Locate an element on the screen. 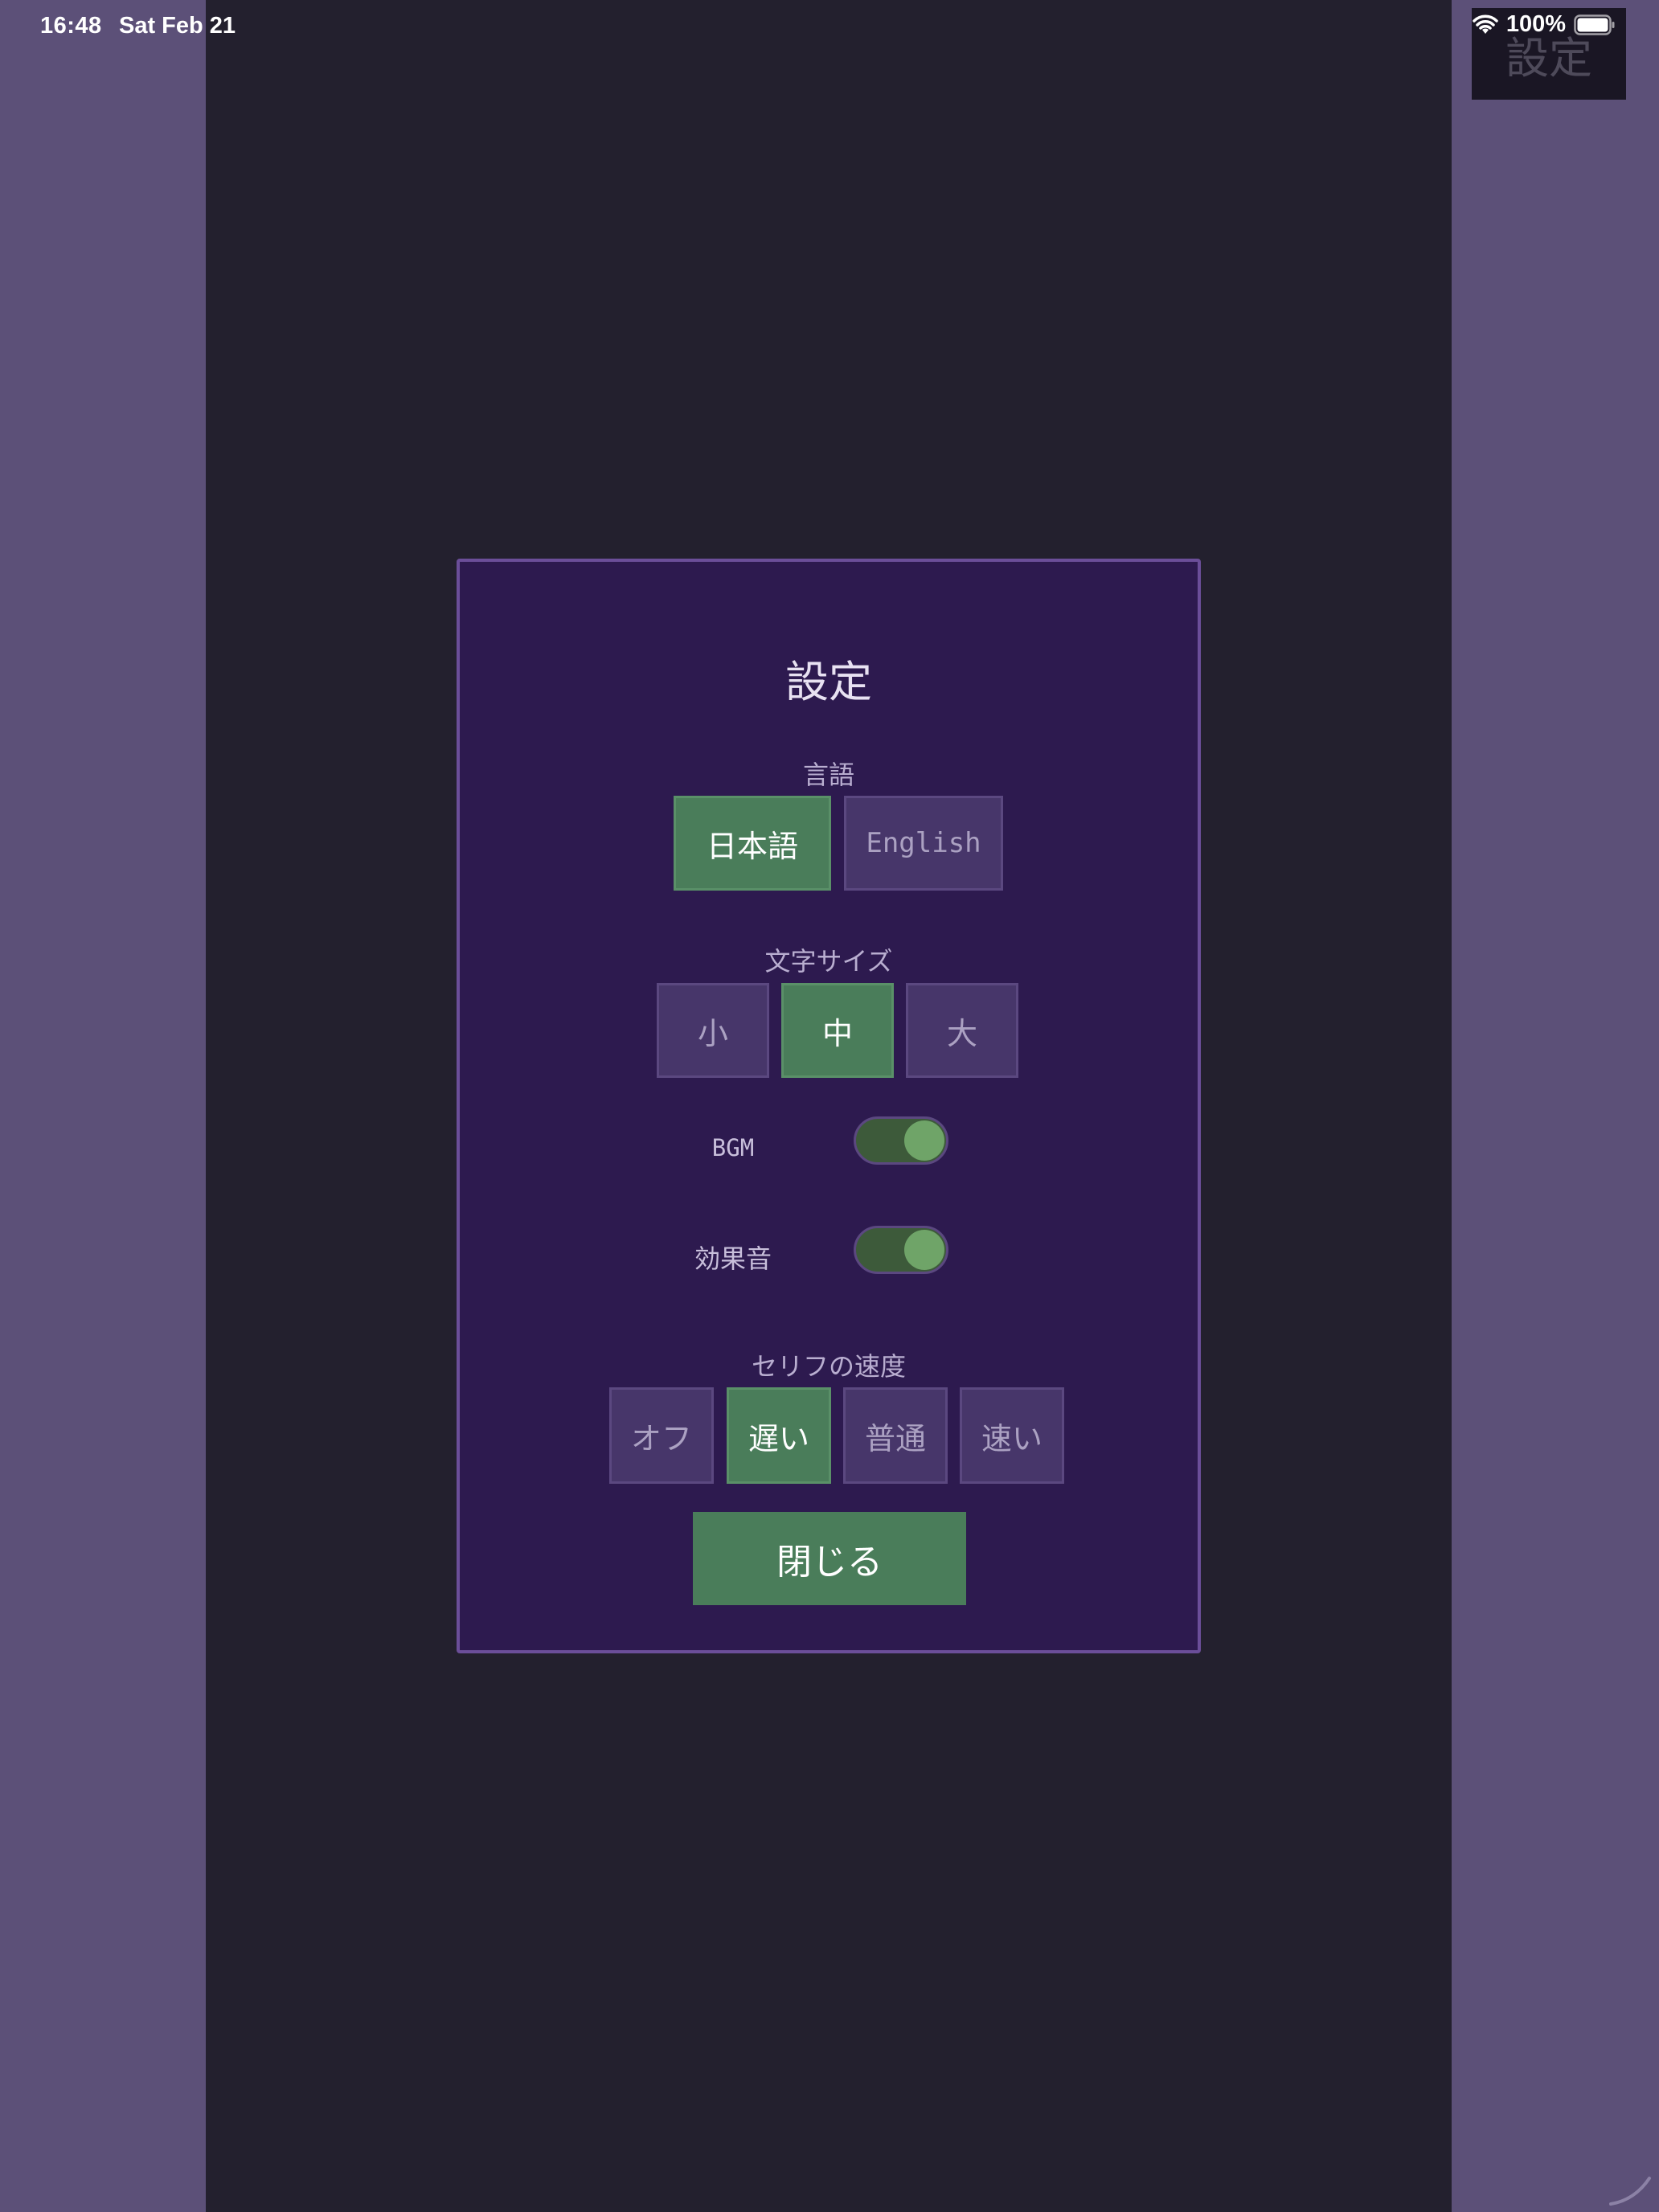 The height and width of the screenshot is (2212, 1659). battery-icon is located at coordinates (1595, 24).